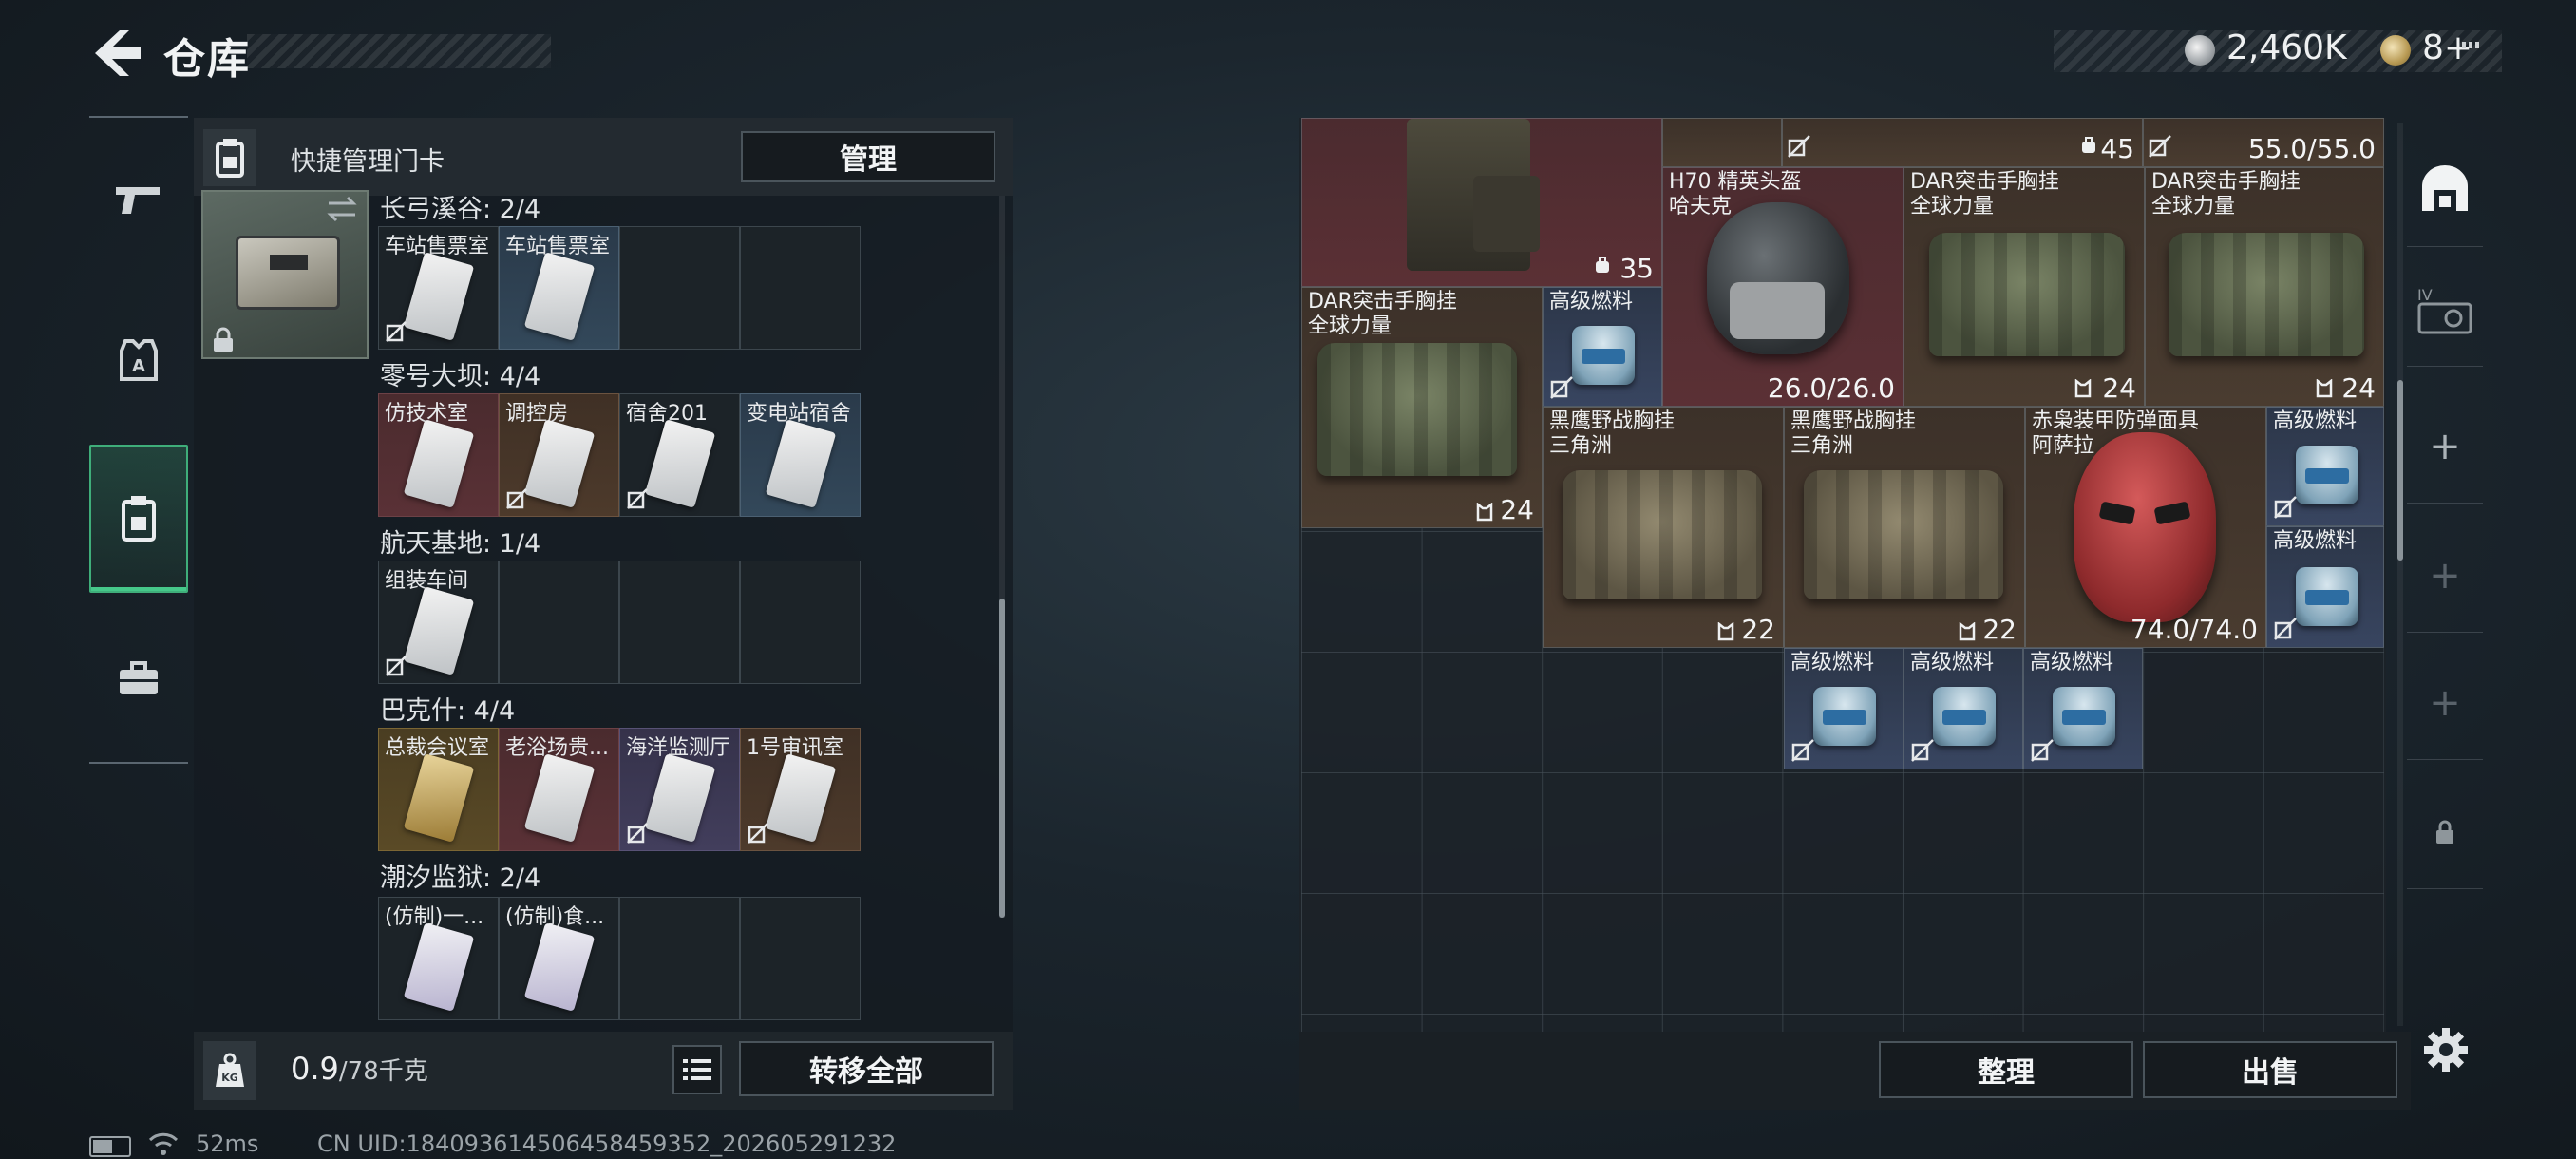 This screenshot has height=1159, width=2576. Describe the element at coordinates (315, 1069) in the screenshot. I see `carry-weight-value: 0.9` at that location.